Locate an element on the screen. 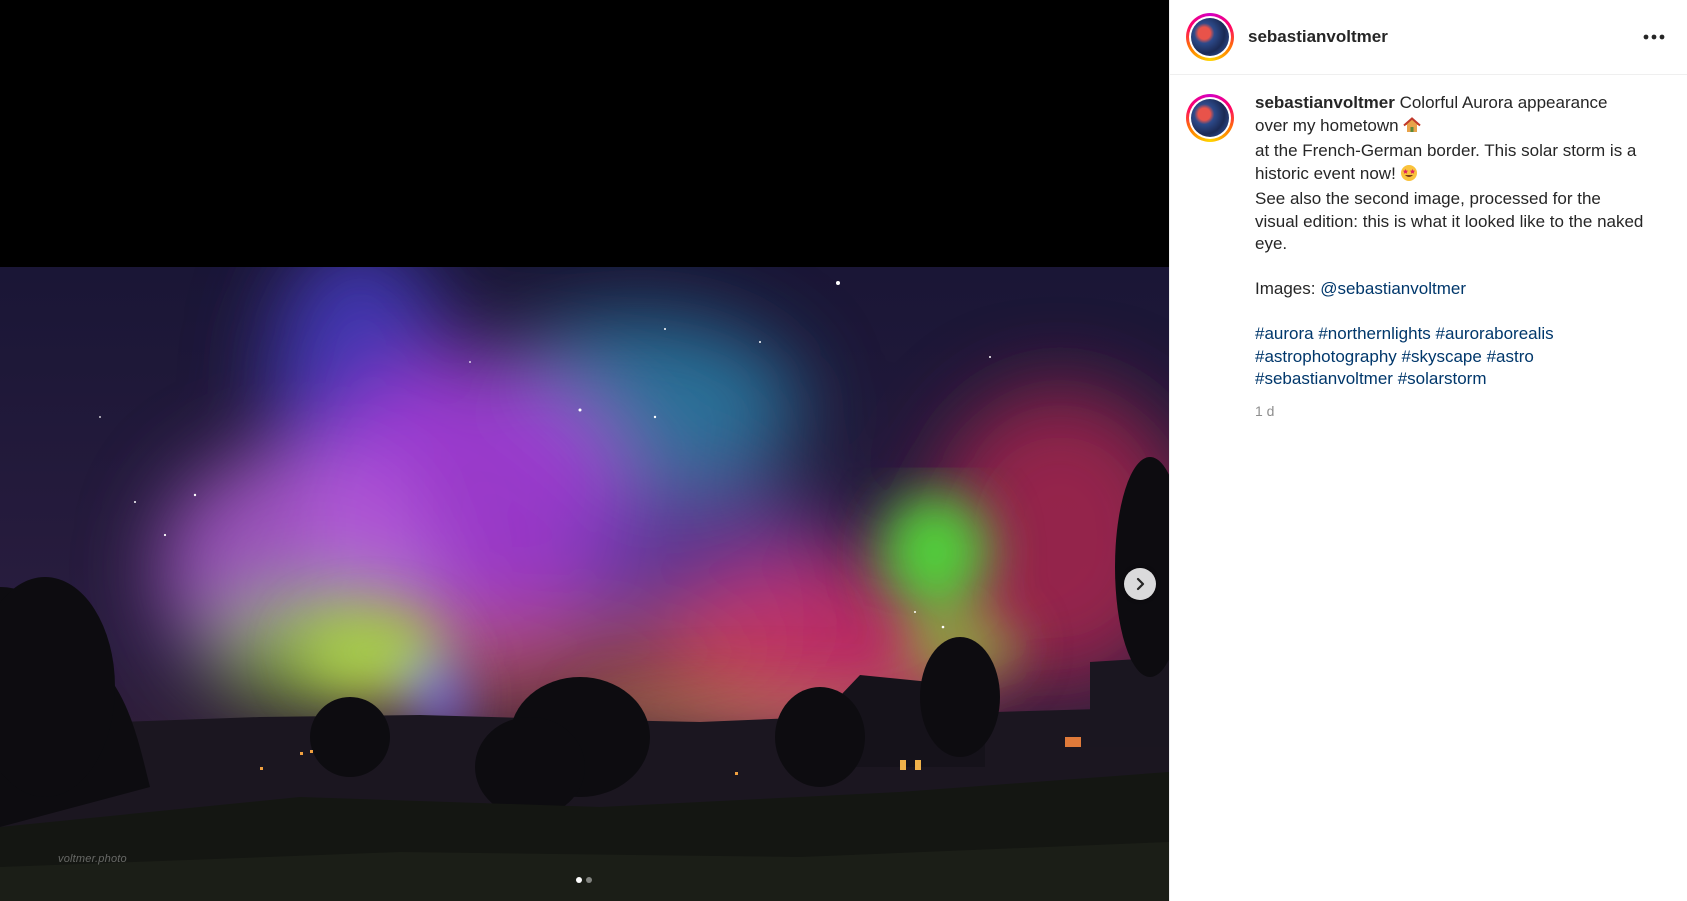 The image size is (1687, 901). post-timestamp: 1 d is located at coordinates (1450, 411).